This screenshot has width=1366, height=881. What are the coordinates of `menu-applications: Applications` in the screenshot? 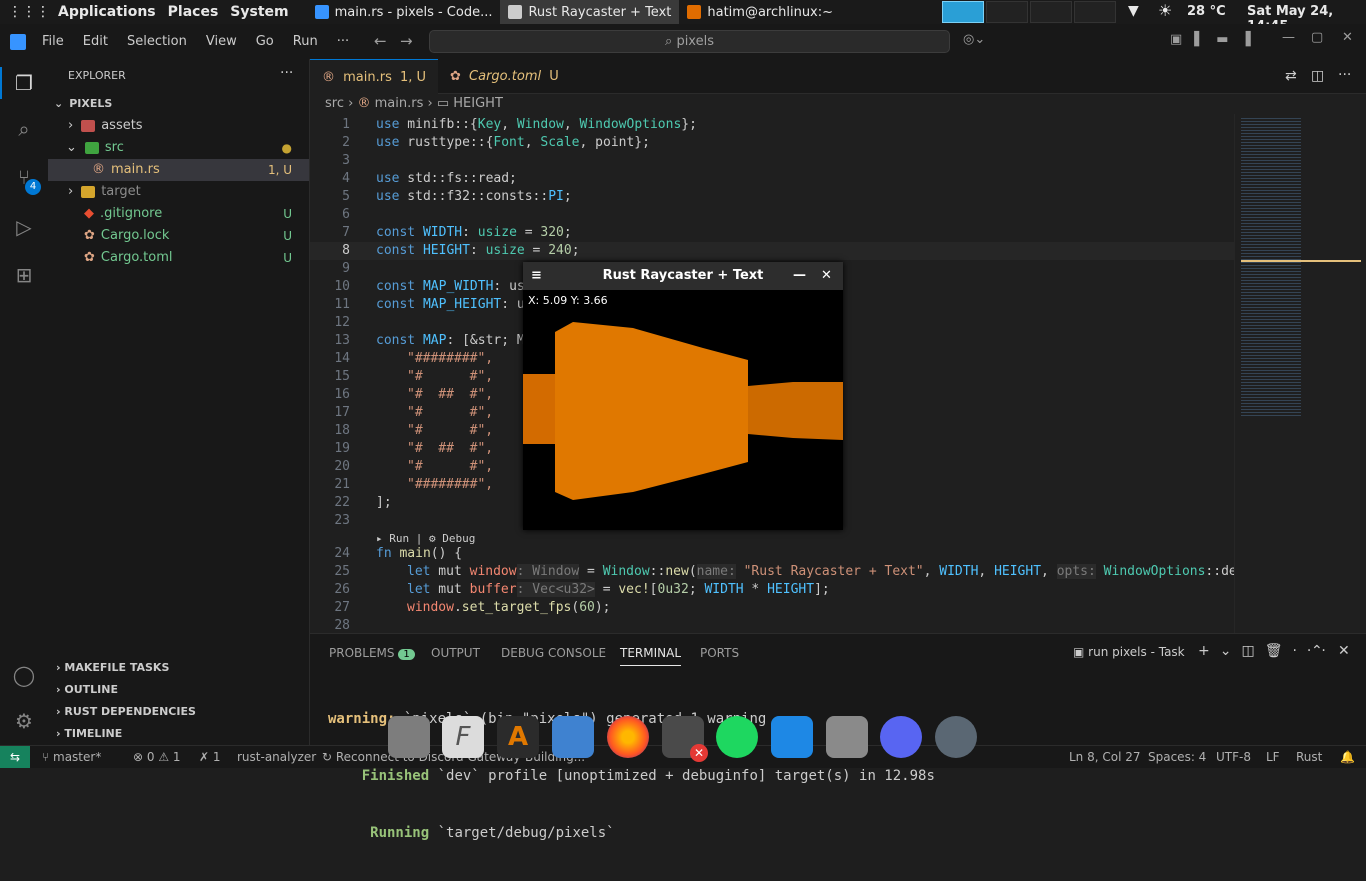 It's located at (107, 12).